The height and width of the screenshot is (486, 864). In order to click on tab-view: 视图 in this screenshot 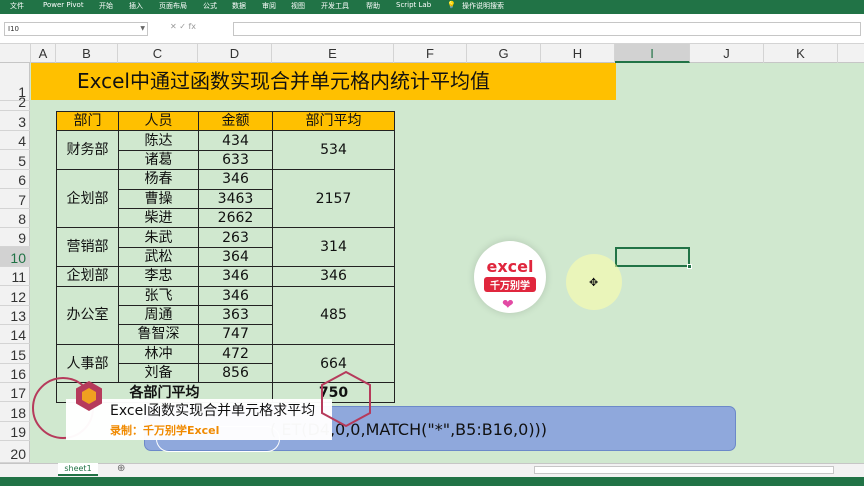, I will do `click(298, 6)`.